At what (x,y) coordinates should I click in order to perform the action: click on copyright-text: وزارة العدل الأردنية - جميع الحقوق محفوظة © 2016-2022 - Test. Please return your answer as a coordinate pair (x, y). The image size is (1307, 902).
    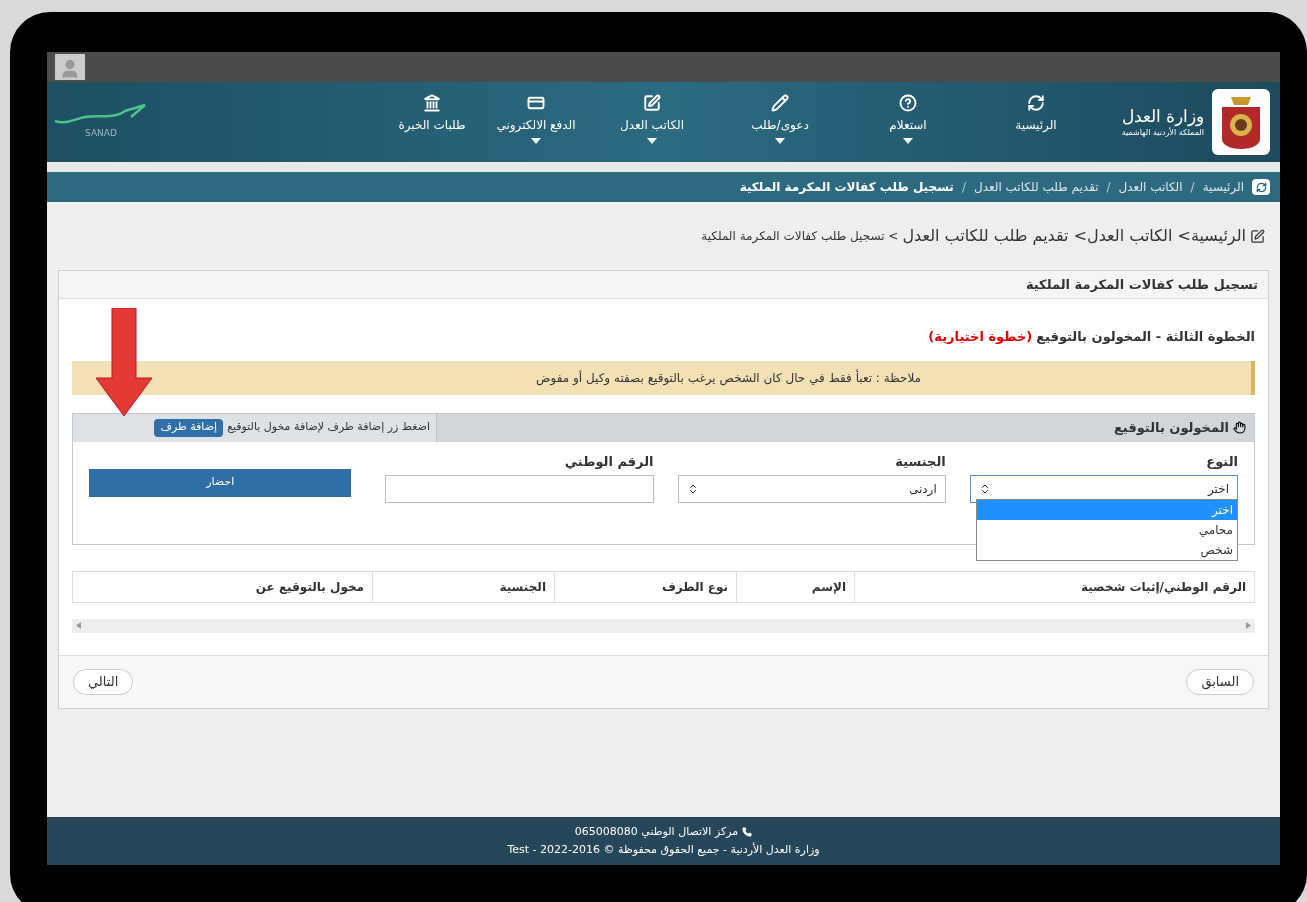
    Looking at the image, I should click on (663, 850).